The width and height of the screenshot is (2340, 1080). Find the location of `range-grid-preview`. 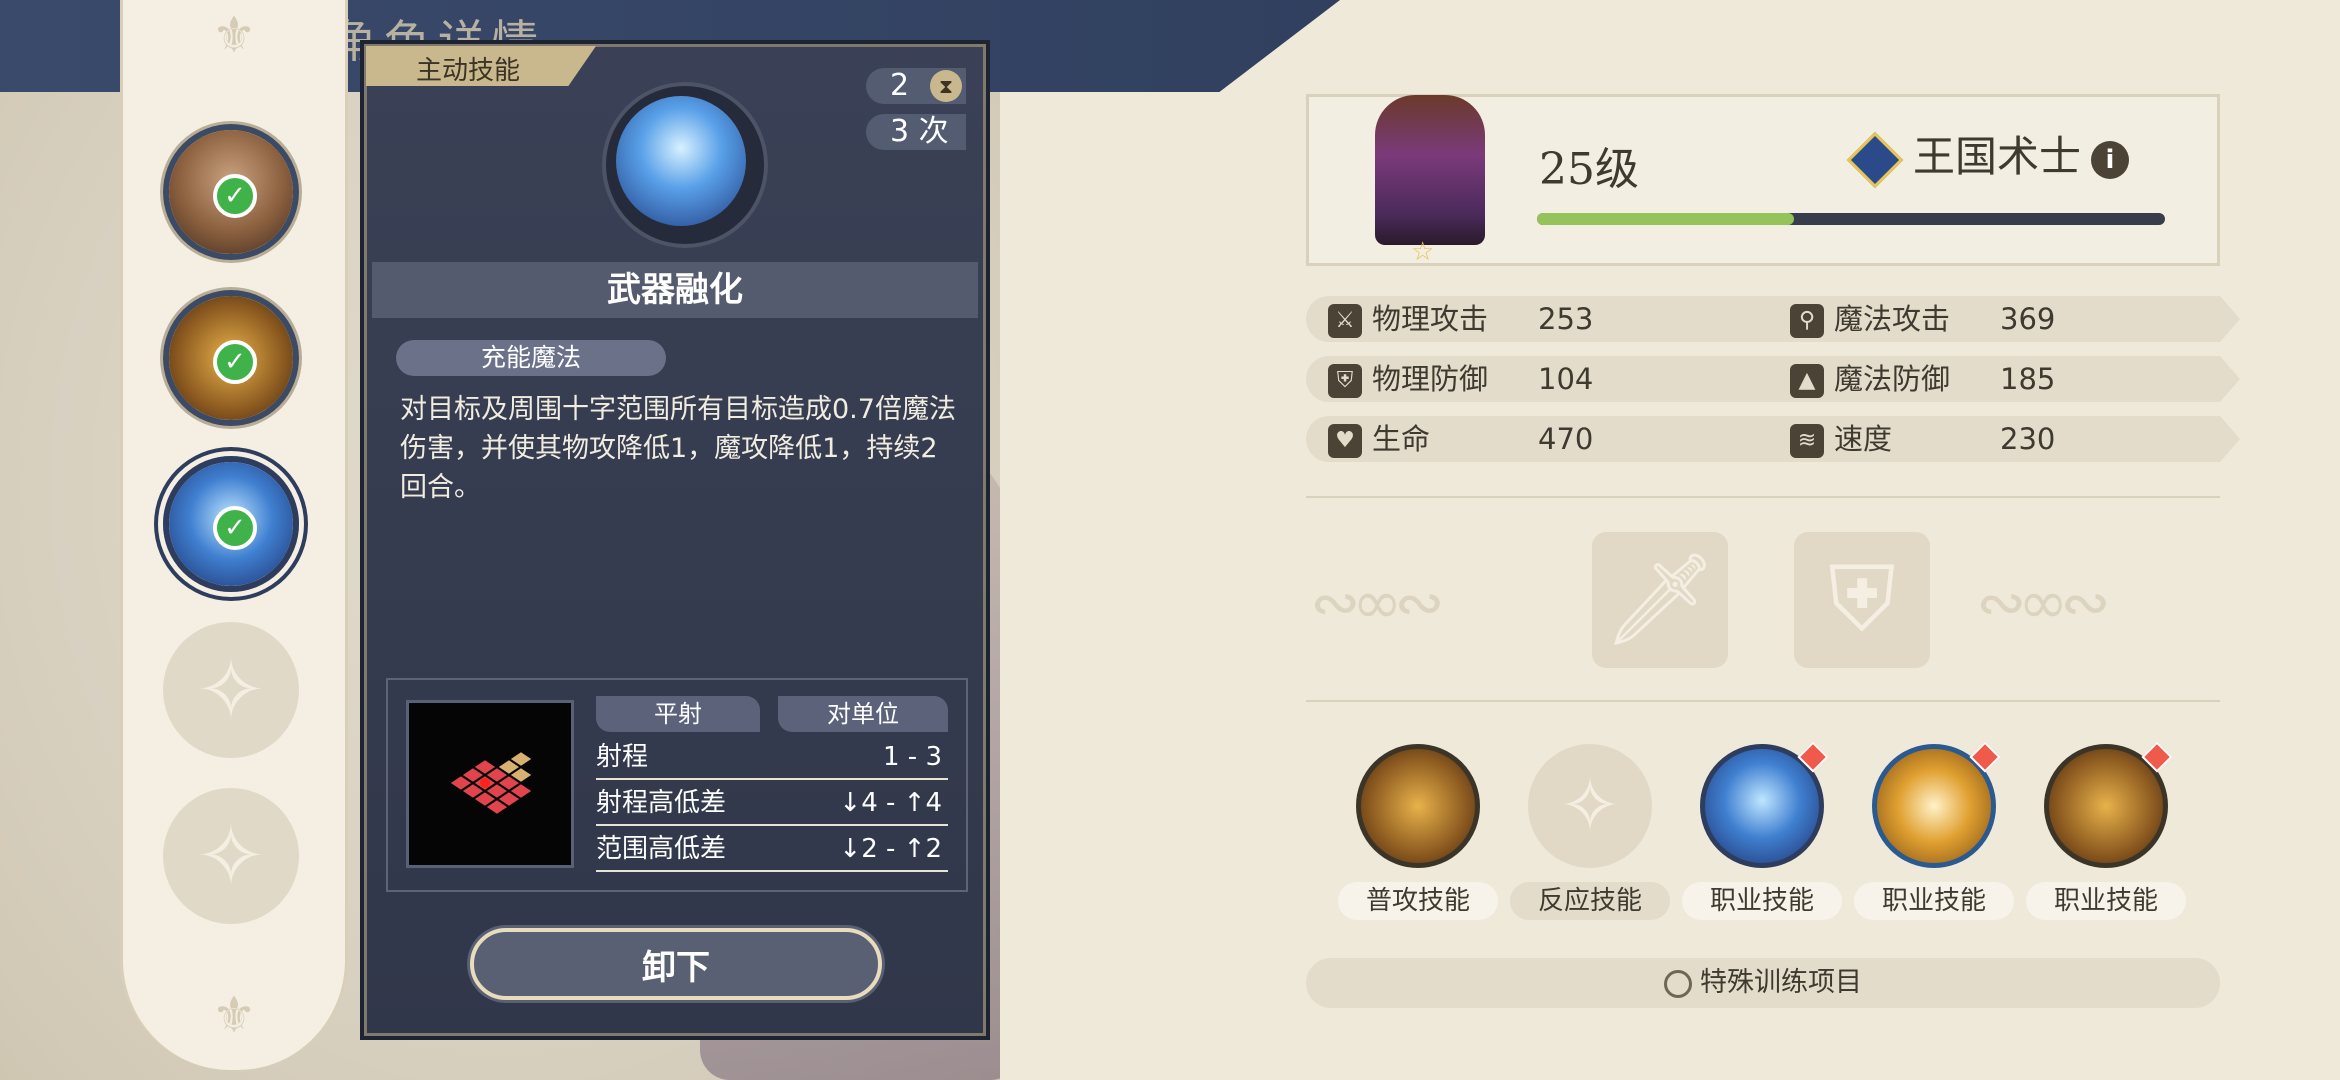

range-grid-preview is located at coordinates (490, 784).